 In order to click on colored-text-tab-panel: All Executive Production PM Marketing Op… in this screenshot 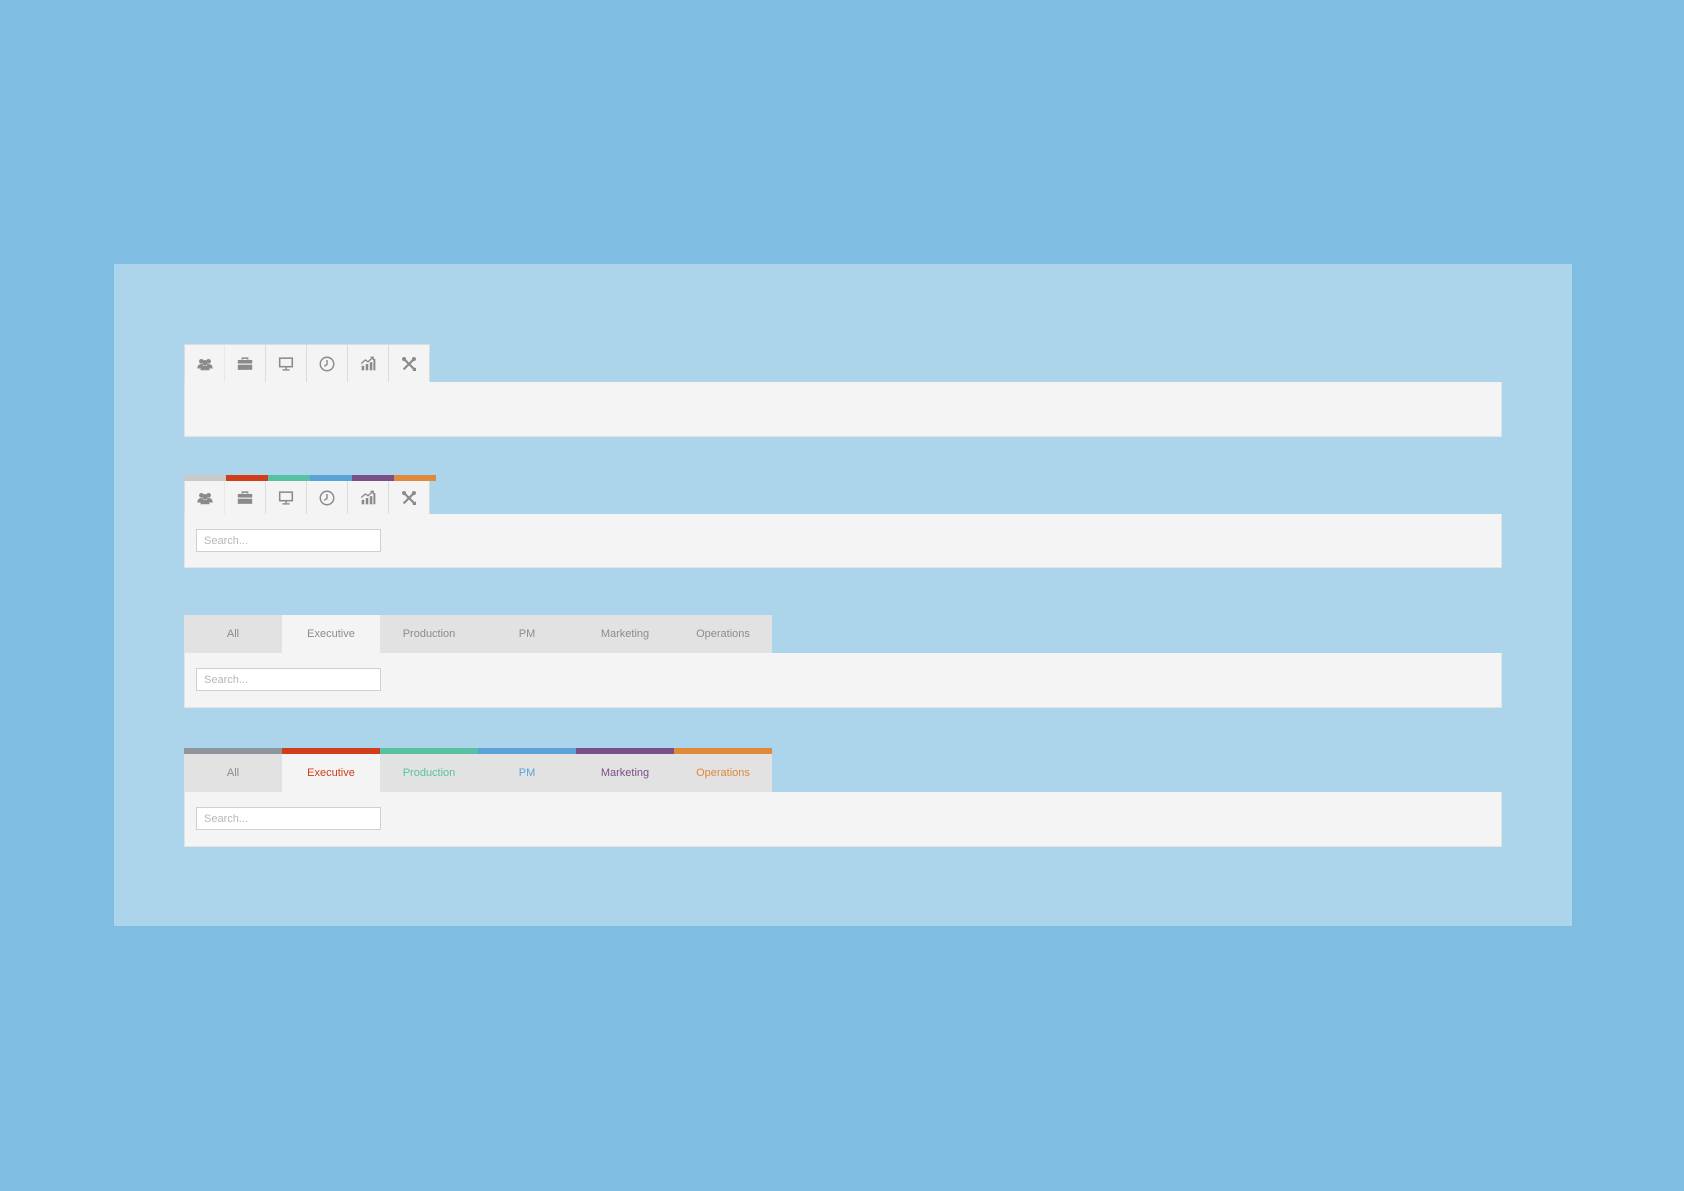, I will do `click(843, 797)`.